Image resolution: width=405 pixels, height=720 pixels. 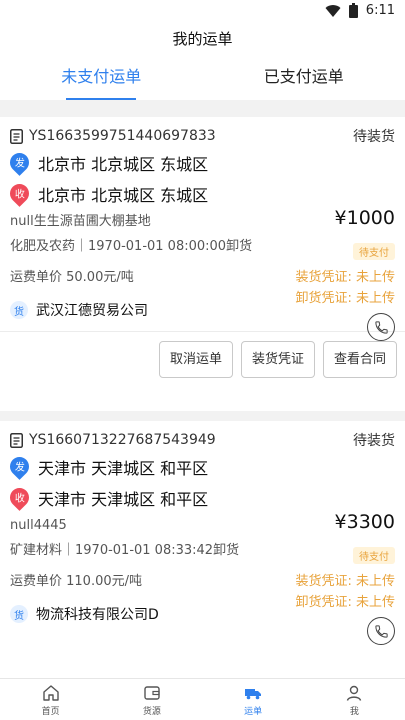 What do you see at coordinates (50, 712) in the screenshot?
I see `tabbar-label: 首页` at bounding box center [50, 712].